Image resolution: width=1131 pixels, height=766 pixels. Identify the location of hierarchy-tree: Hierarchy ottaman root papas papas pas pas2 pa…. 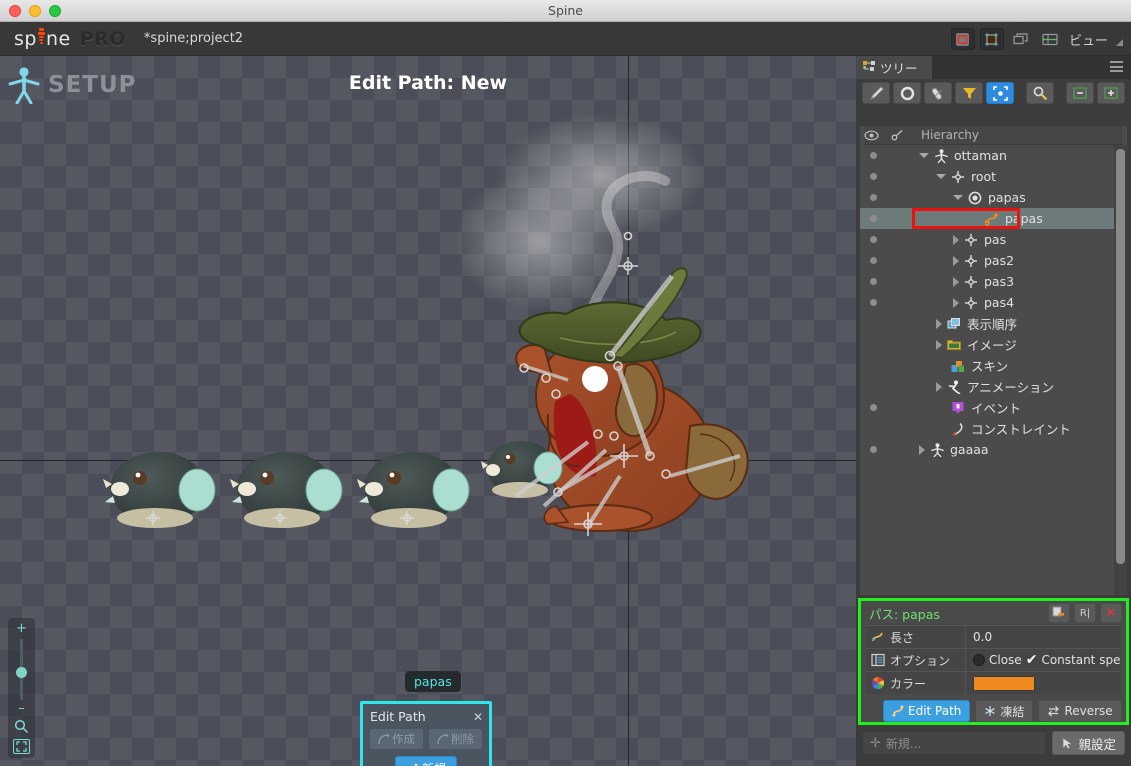
(993, 360).